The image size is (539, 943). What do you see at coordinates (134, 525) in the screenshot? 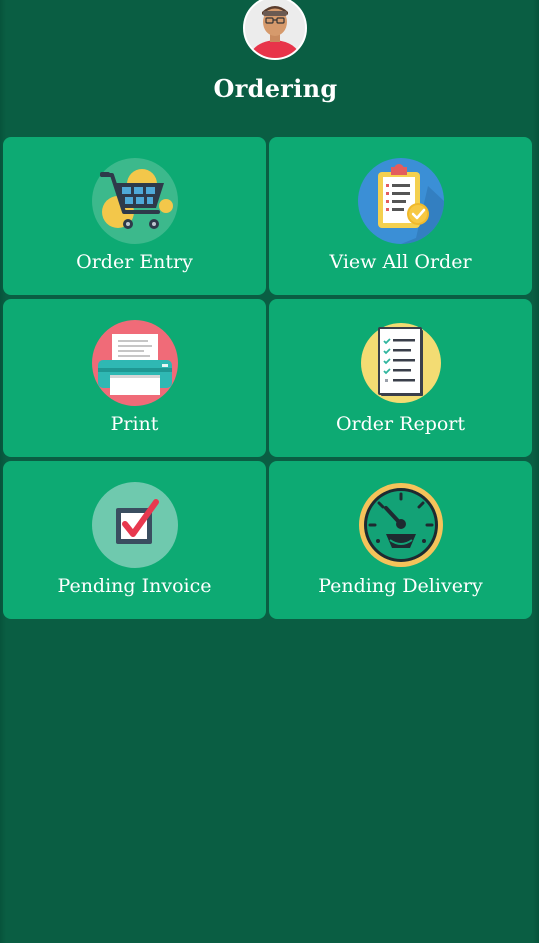
I see `checkbox-icon` at bounding box center [134, 525].